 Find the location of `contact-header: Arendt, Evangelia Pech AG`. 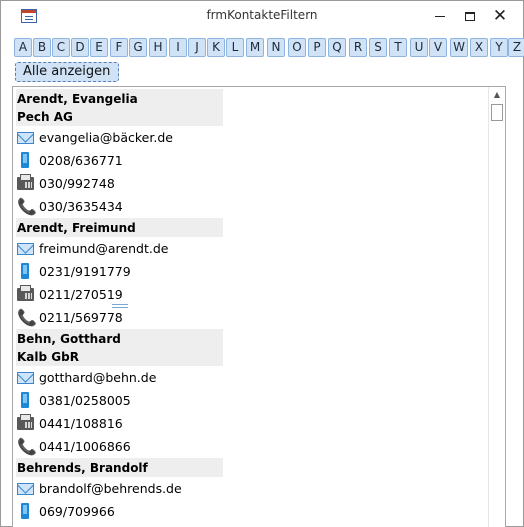

contact-header: Arendt, Evangelia Pech AG is located at coordinates (119, 107).